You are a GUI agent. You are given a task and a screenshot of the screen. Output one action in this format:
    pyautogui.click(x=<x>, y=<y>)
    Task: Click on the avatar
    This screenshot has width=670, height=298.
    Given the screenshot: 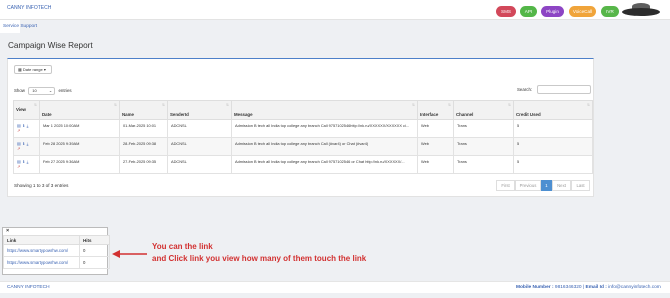 What is the action you would take?
    pyautogui.click(x=641, y=12)
    